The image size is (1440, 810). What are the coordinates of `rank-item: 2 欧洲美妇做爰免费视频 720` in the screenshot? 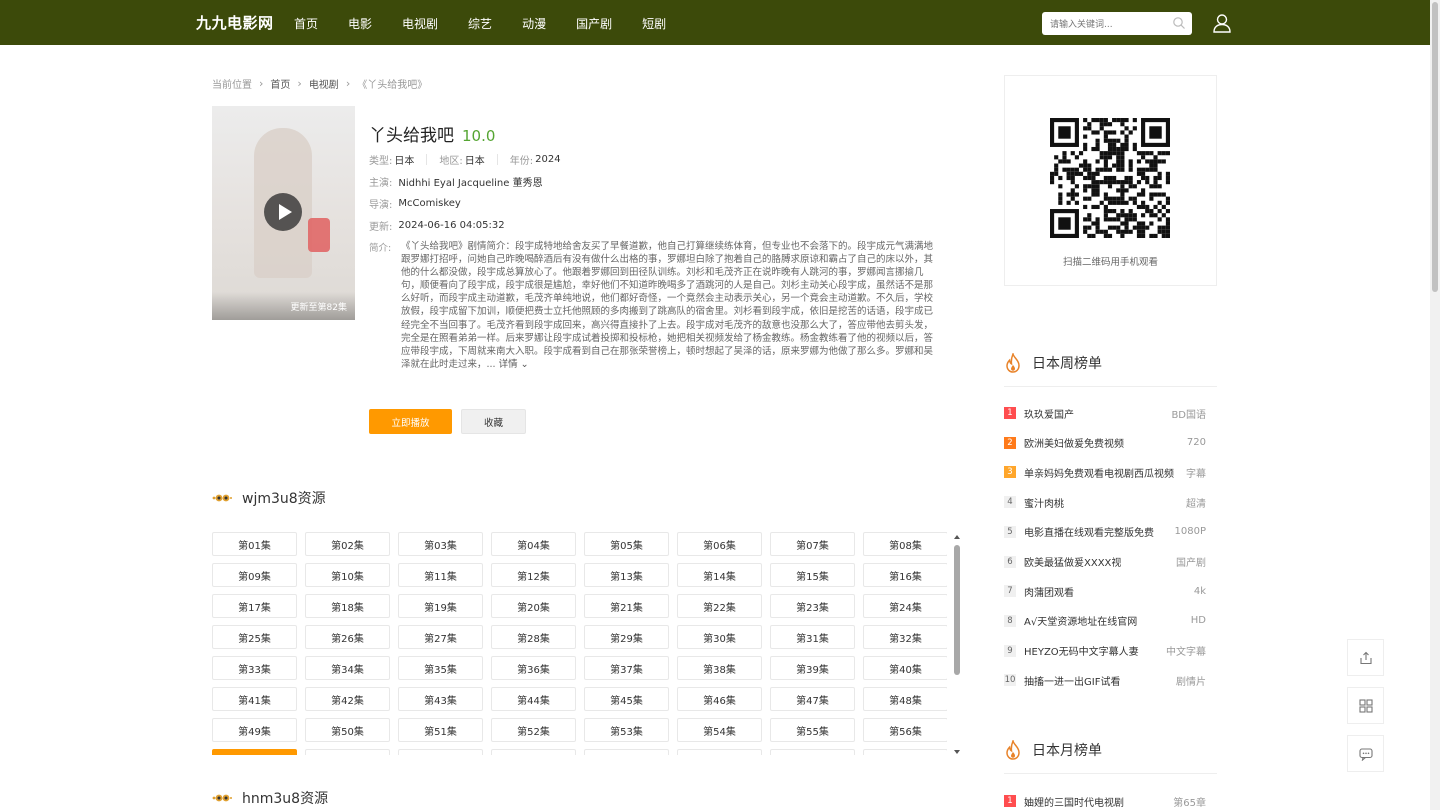 It's located at (1105, 443).